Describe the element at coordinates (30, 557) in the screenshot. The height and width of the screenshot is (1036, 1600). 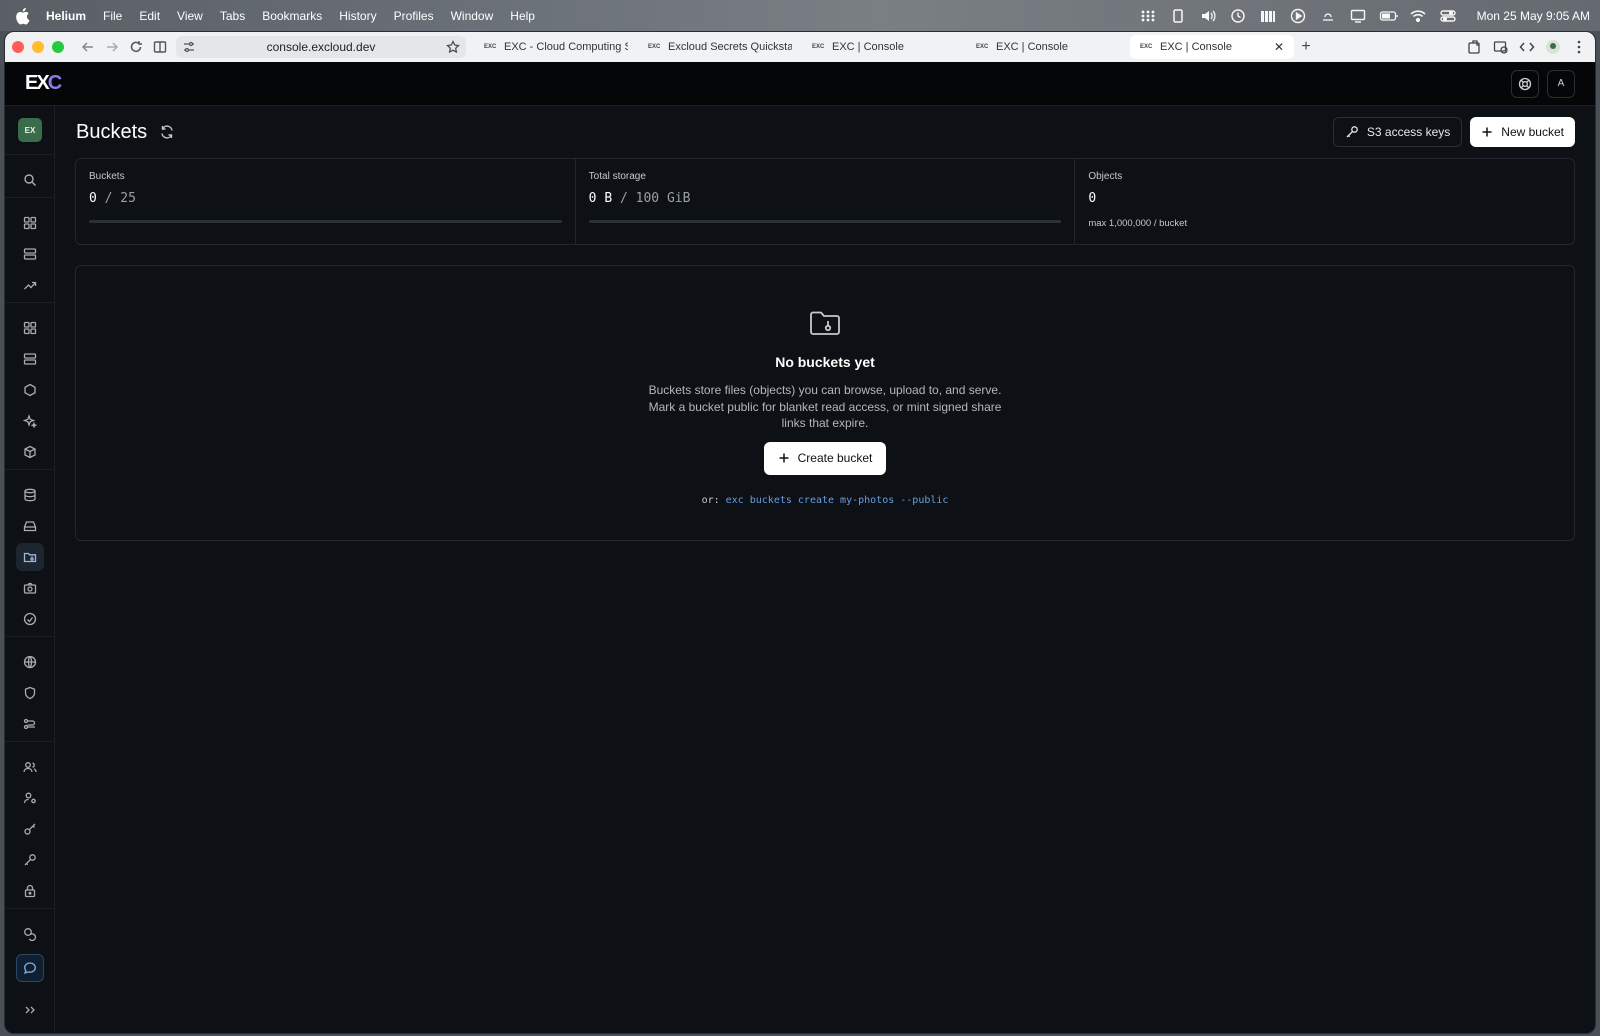
I see `sidebar-item-buckets` at that location.